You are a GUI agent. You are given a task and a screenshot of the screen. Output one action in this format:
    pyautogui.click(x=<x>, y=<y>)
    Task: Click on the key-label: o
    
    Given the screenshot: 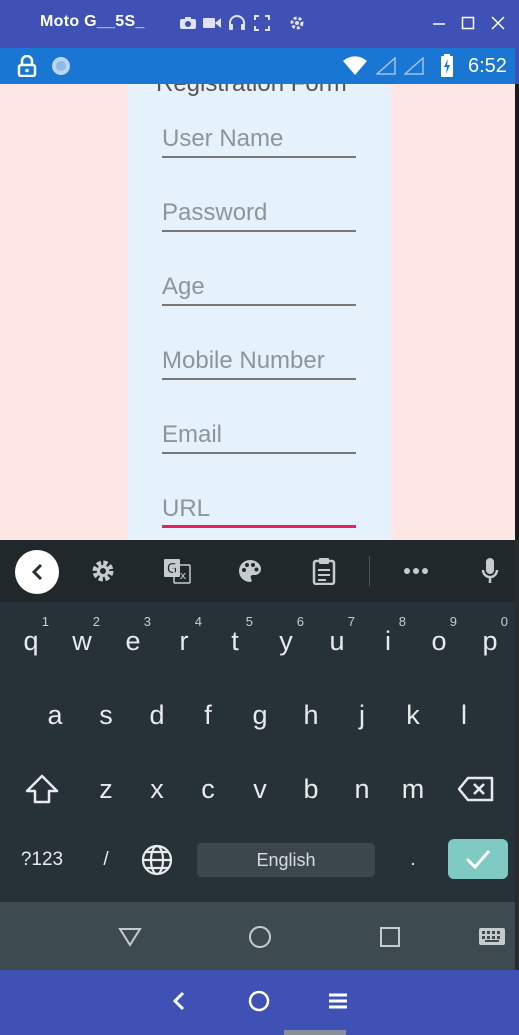 What is the action you would take?
    pyautogui.click(x=439, y=640)
    